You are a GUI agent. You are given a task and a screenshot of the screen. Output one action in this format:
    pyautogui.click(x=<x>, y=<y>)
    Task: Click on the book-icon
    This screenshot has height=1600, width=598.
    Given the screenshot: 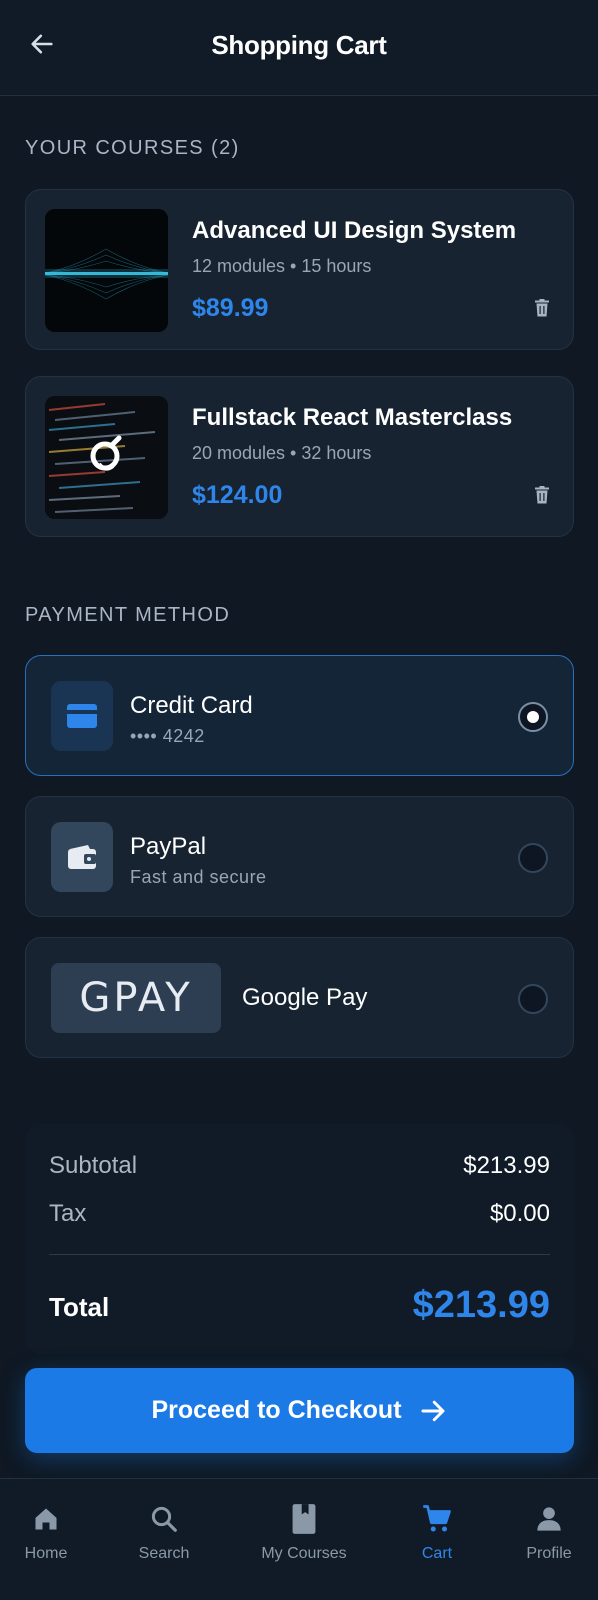 What is the action you would take?
    pyautogui.click(x=304, y=1519)
    